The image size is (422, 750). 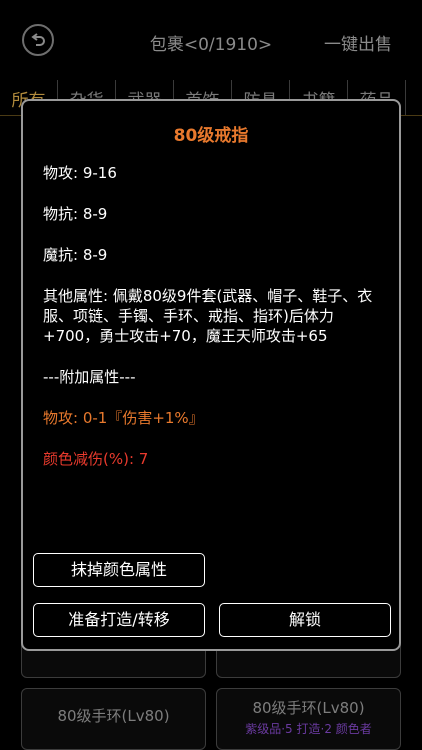 I want to click on header: 包裹<0/1910> 一键出售, so click(x=211, y=40).